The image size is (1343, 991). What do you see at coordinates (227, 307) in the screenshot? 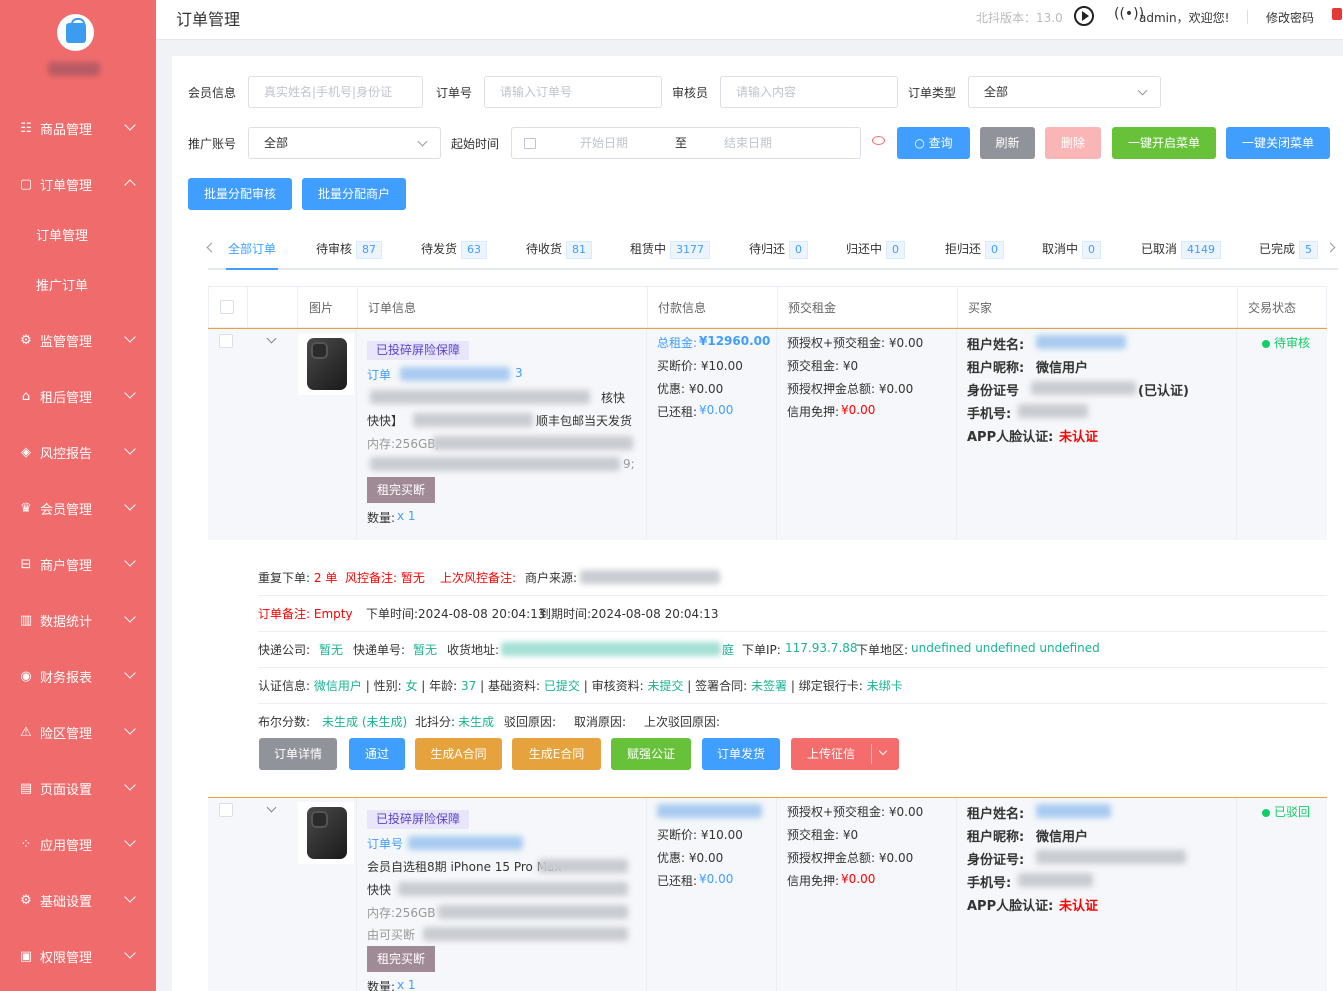
I see `select-all-checkbox` at bounding box center [227, 307].